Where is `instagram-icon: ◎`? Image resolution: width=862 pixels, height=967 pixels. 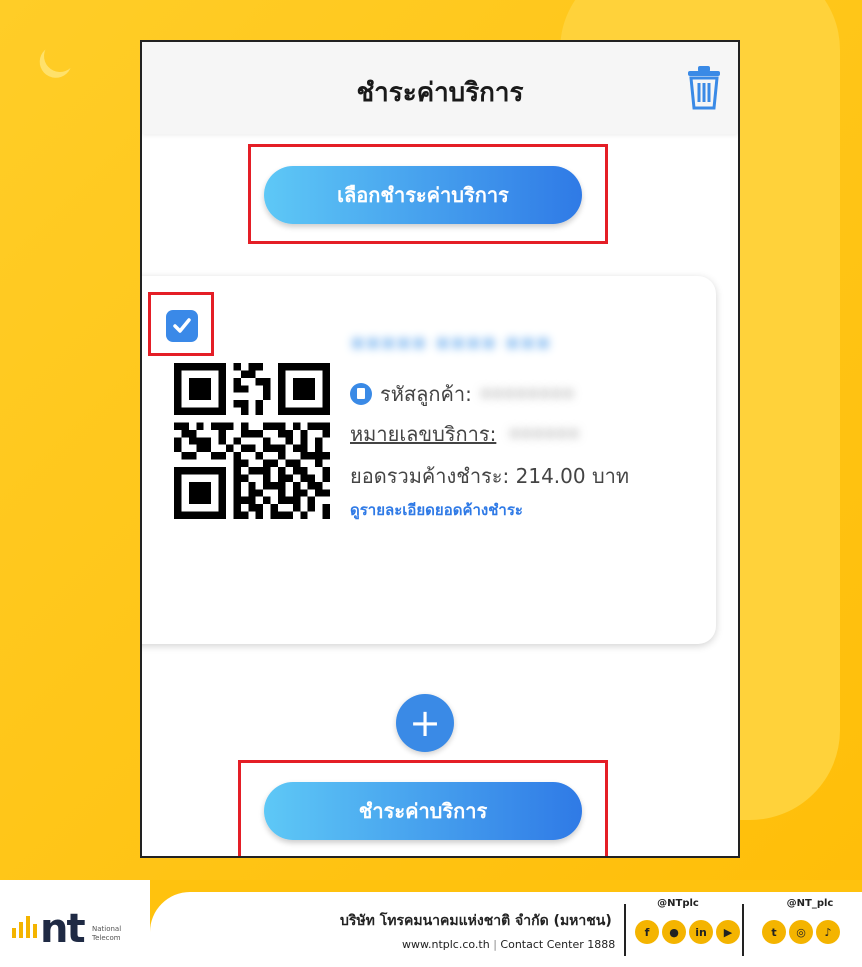
instagram-icon: ◎ is located at coordinates (801, 932).